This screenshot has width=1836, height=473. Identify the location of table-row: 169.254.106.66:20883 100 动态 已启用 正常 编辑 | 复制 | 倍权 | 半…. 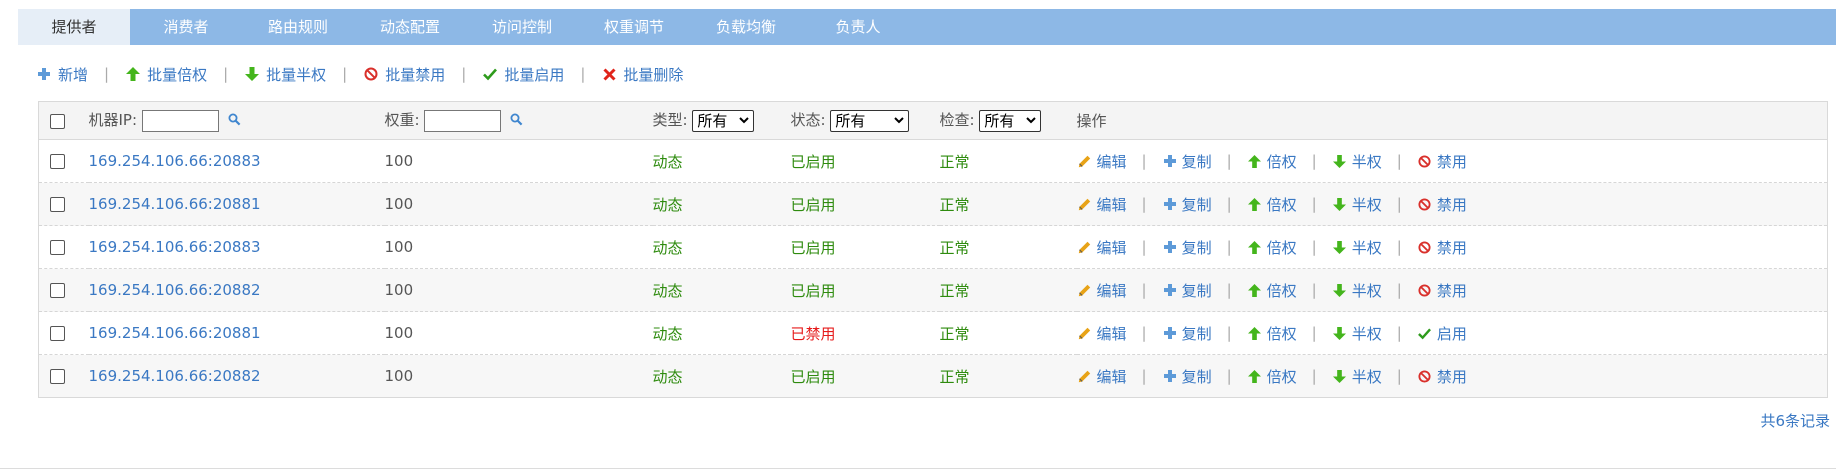
(933, 161).